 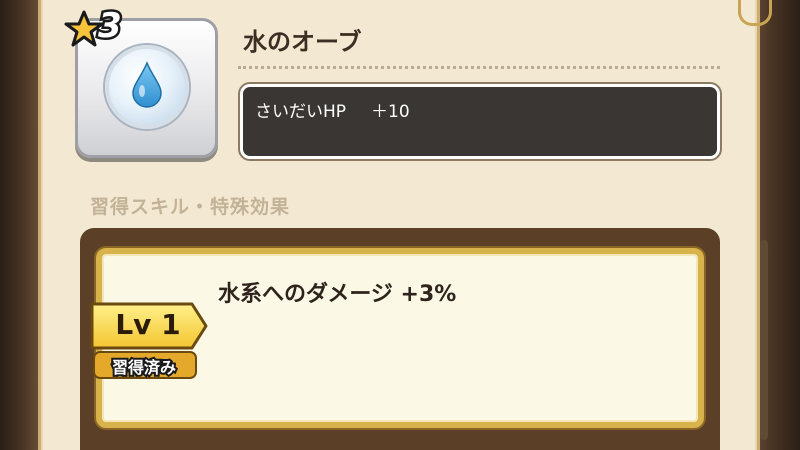 I want to click on rarity-badge: 3, so click(x=97, y=26).